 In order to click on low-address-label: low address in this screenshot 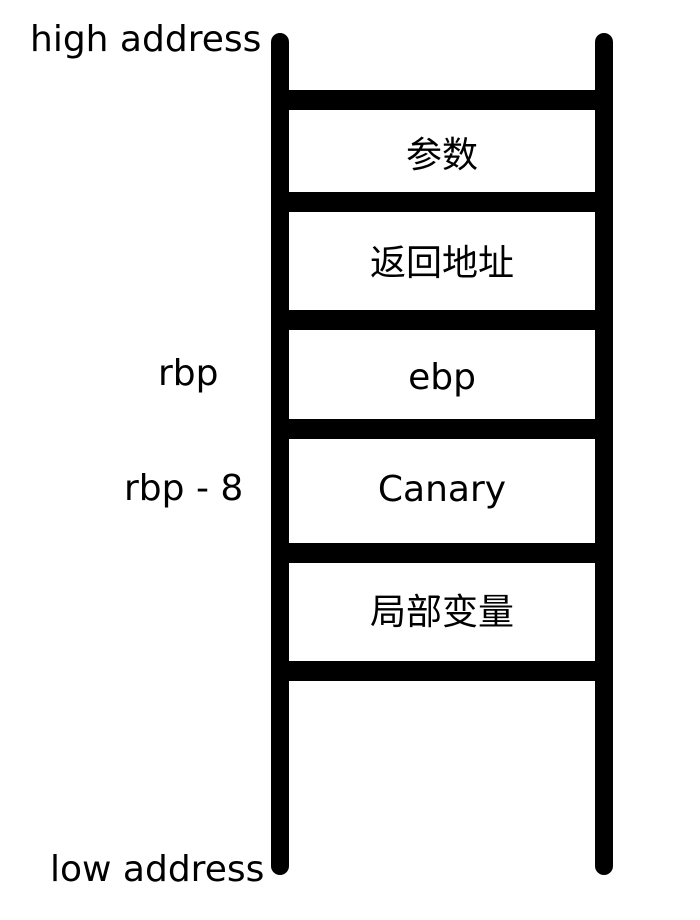, I will do `click(157, 869)`.